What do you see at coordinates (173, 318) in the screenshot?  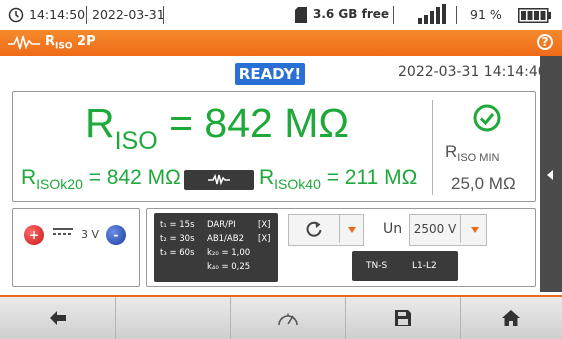 I see `empty-toolbar-slot` at bounding box center [173, 318].